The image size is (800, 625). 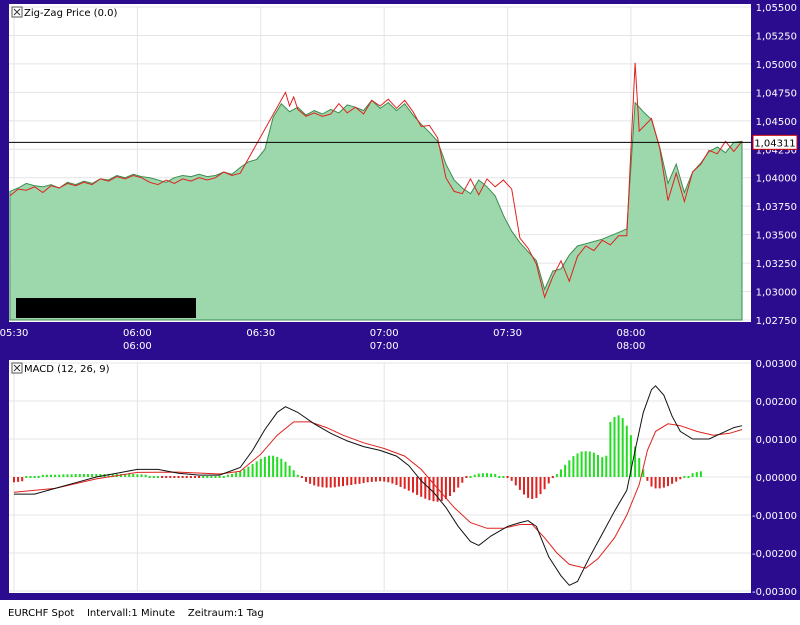 I want to click on macd-panel-title-text: MACD (12, 26, 9), so click(x=67, y=369).